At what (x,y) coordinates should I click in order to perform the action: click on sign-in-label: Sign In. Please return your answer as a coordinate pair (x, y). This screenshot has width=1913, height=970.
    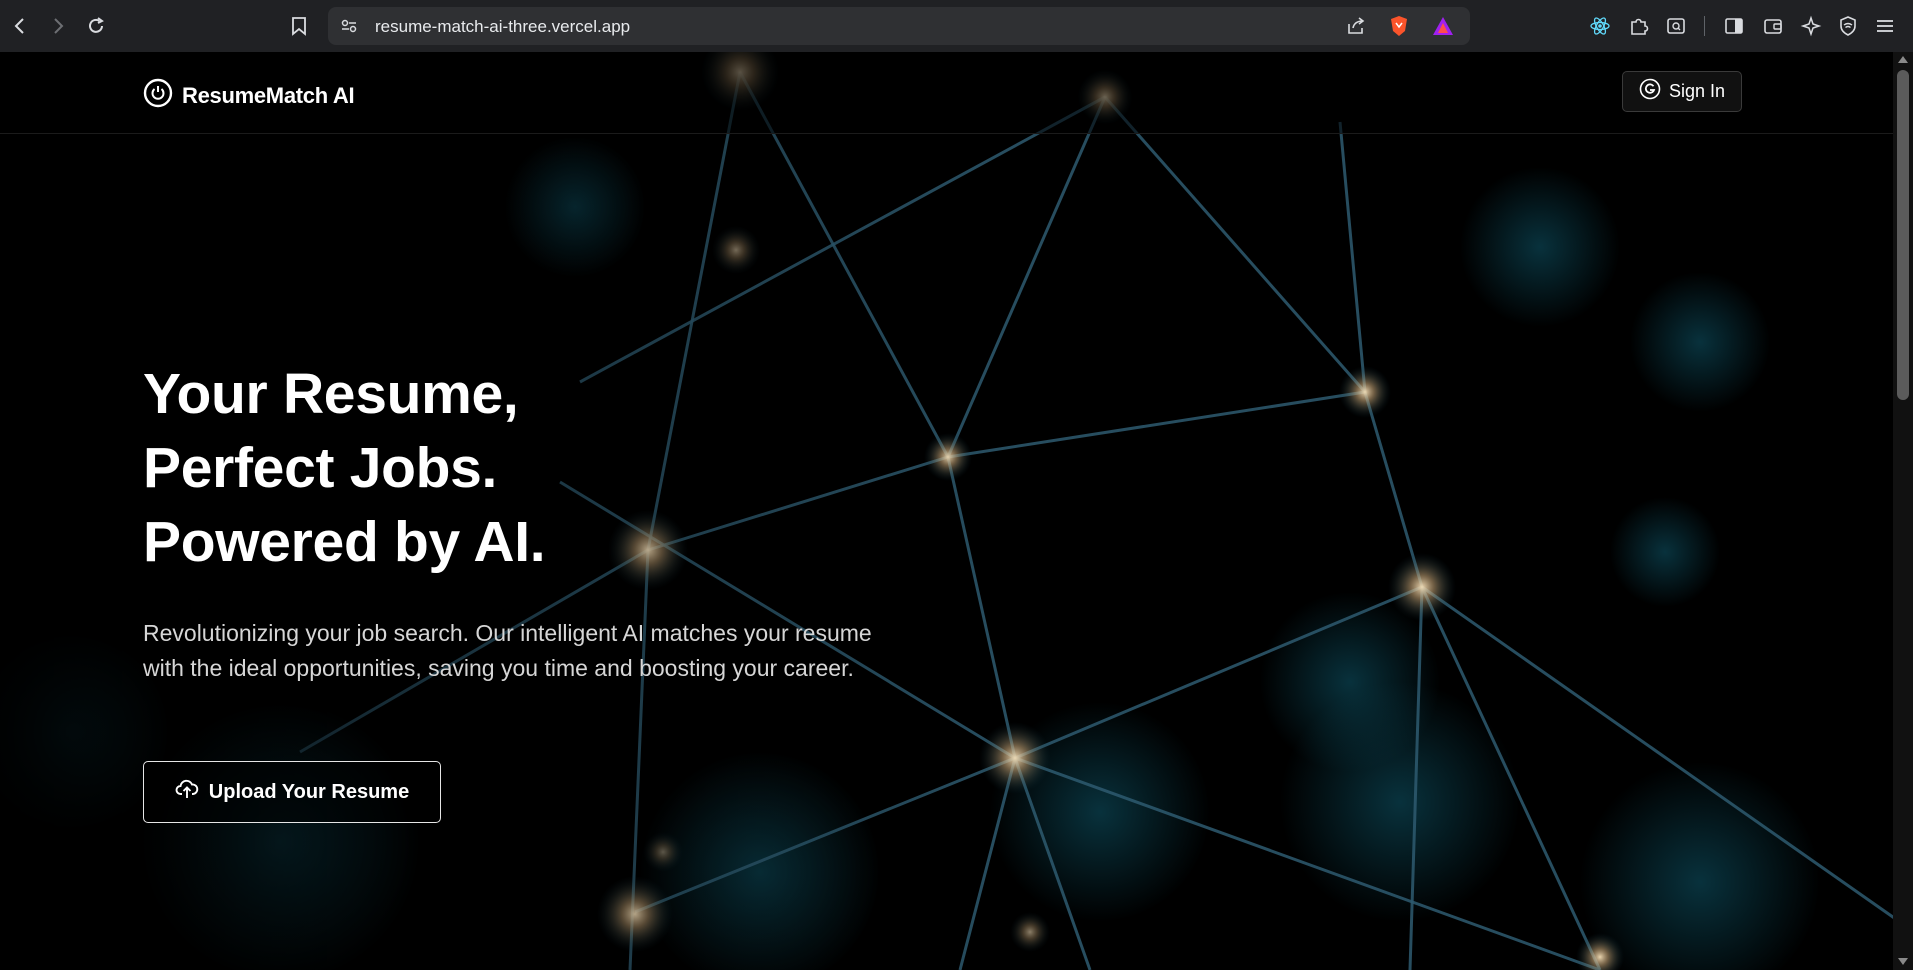
    Looking at the image, I should click on (1697, 91).